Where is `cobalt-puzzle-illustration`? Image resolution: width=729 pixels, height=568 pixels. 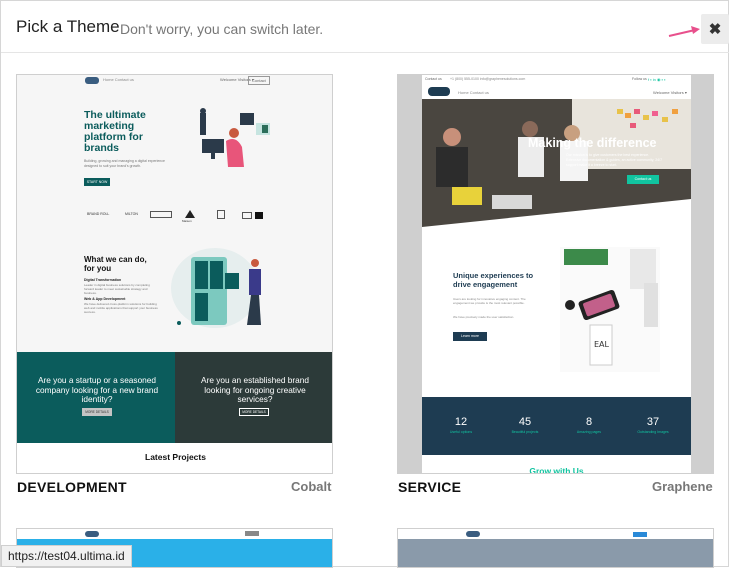 cobalt-puzzle-illustration is located at coordinates (216, 288).